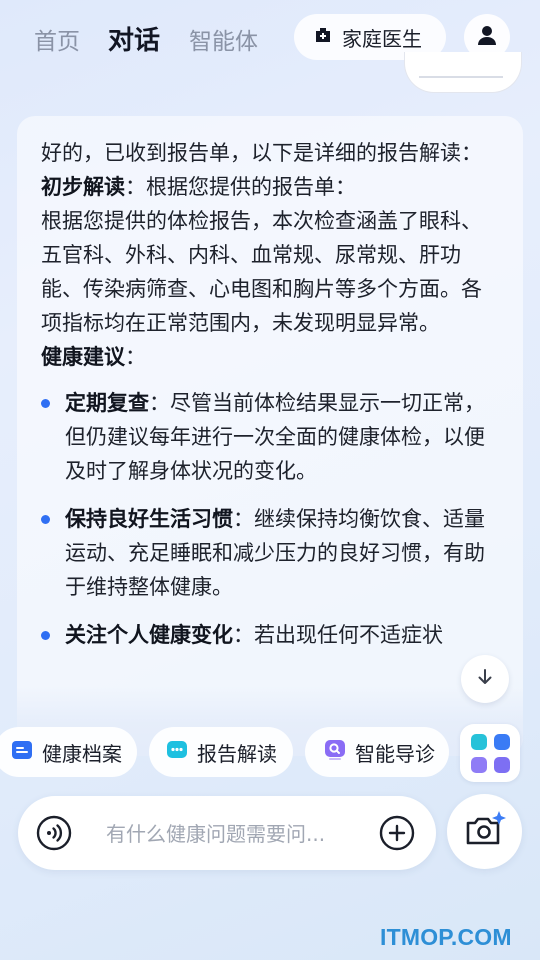  I want to click on arrow-down-icon, so click(485, 679).